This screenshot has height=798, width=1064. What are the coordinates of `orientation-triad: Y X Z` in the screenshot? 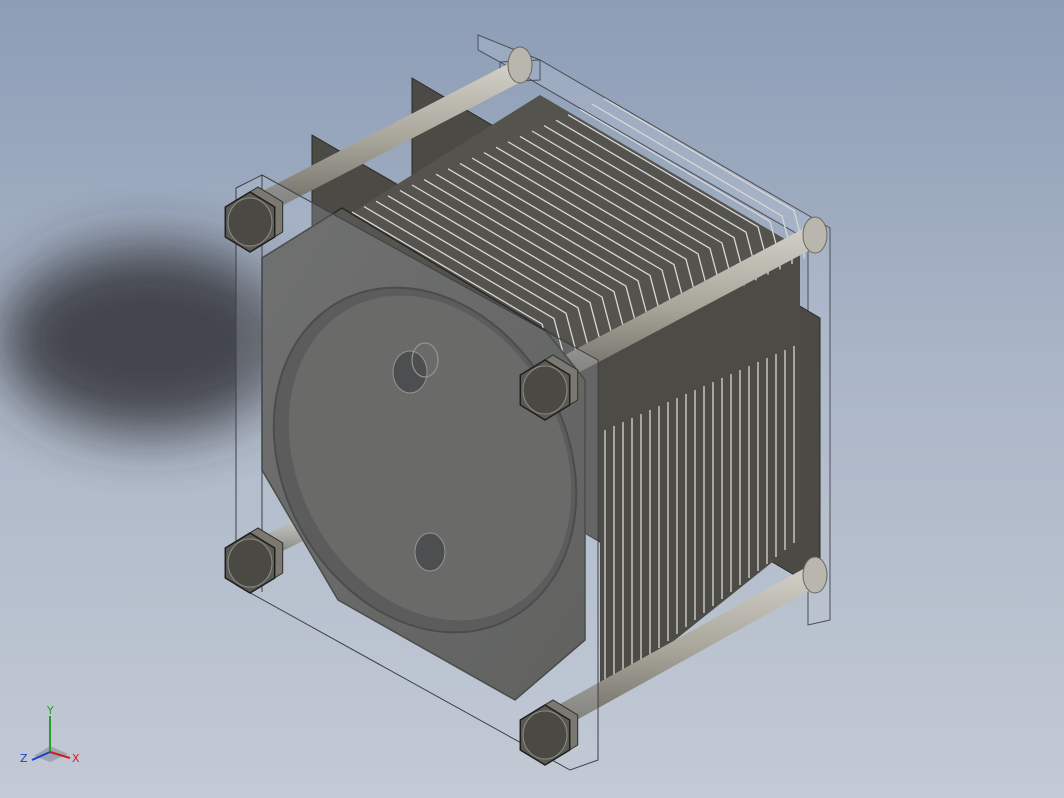 It's located at (53, 737).